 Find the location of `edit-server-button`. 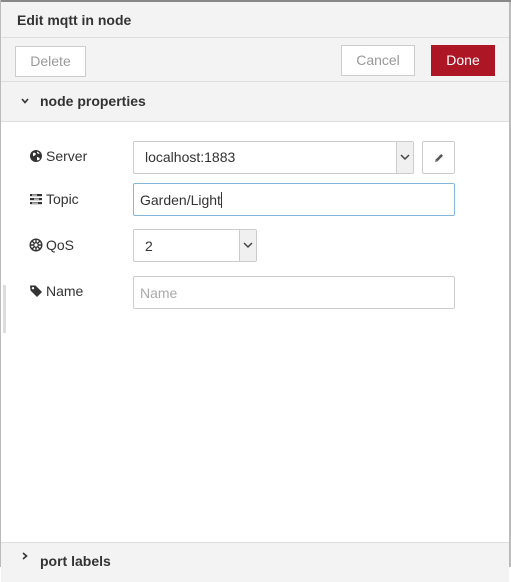

edit-server-button is located at coordinates (438, 157).